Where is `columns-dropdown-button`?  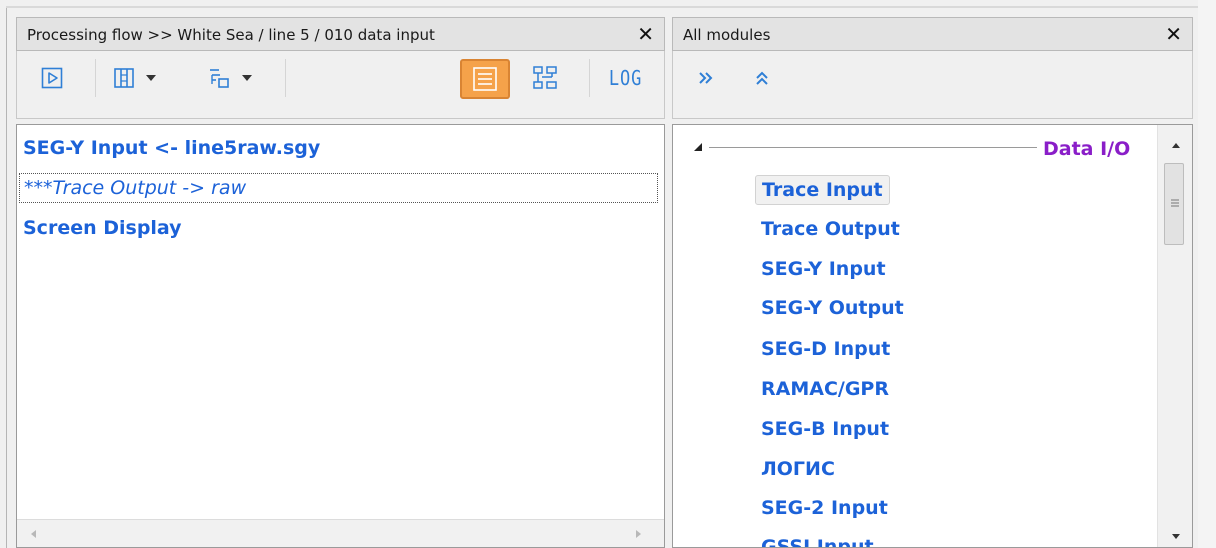
columns-dropdown-button is located at coordinates (135, 78).